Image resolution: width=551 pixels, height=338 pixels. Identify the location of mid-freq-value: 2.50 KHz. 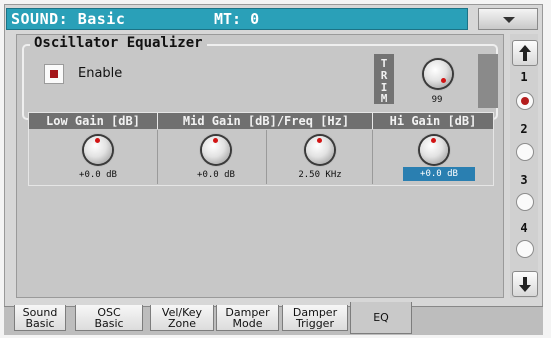
(320, 175).